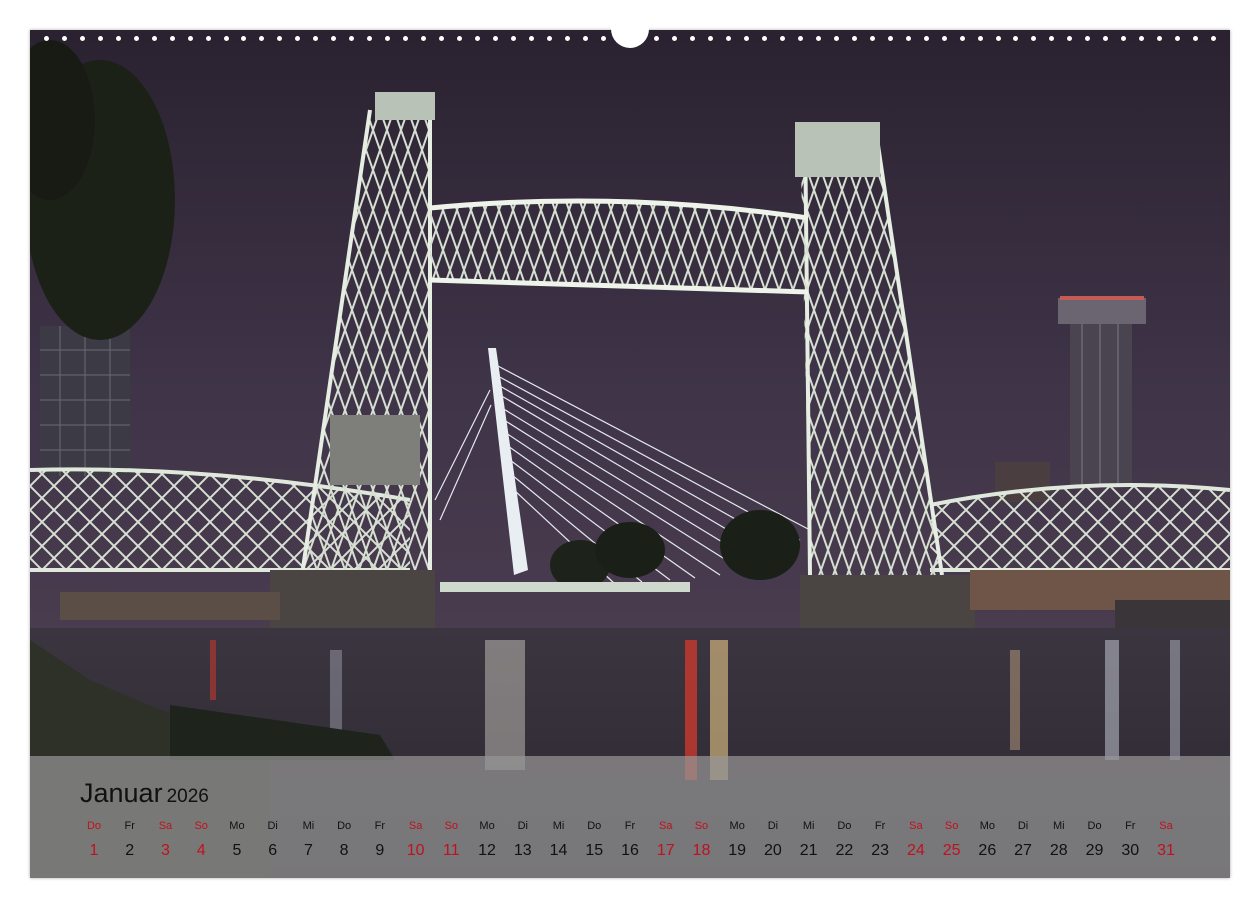 This screenshot has width=1260, height=908. Describe the element at coordinates (1023, 850) in the screenshot. I see `day-number: 27` at that location.